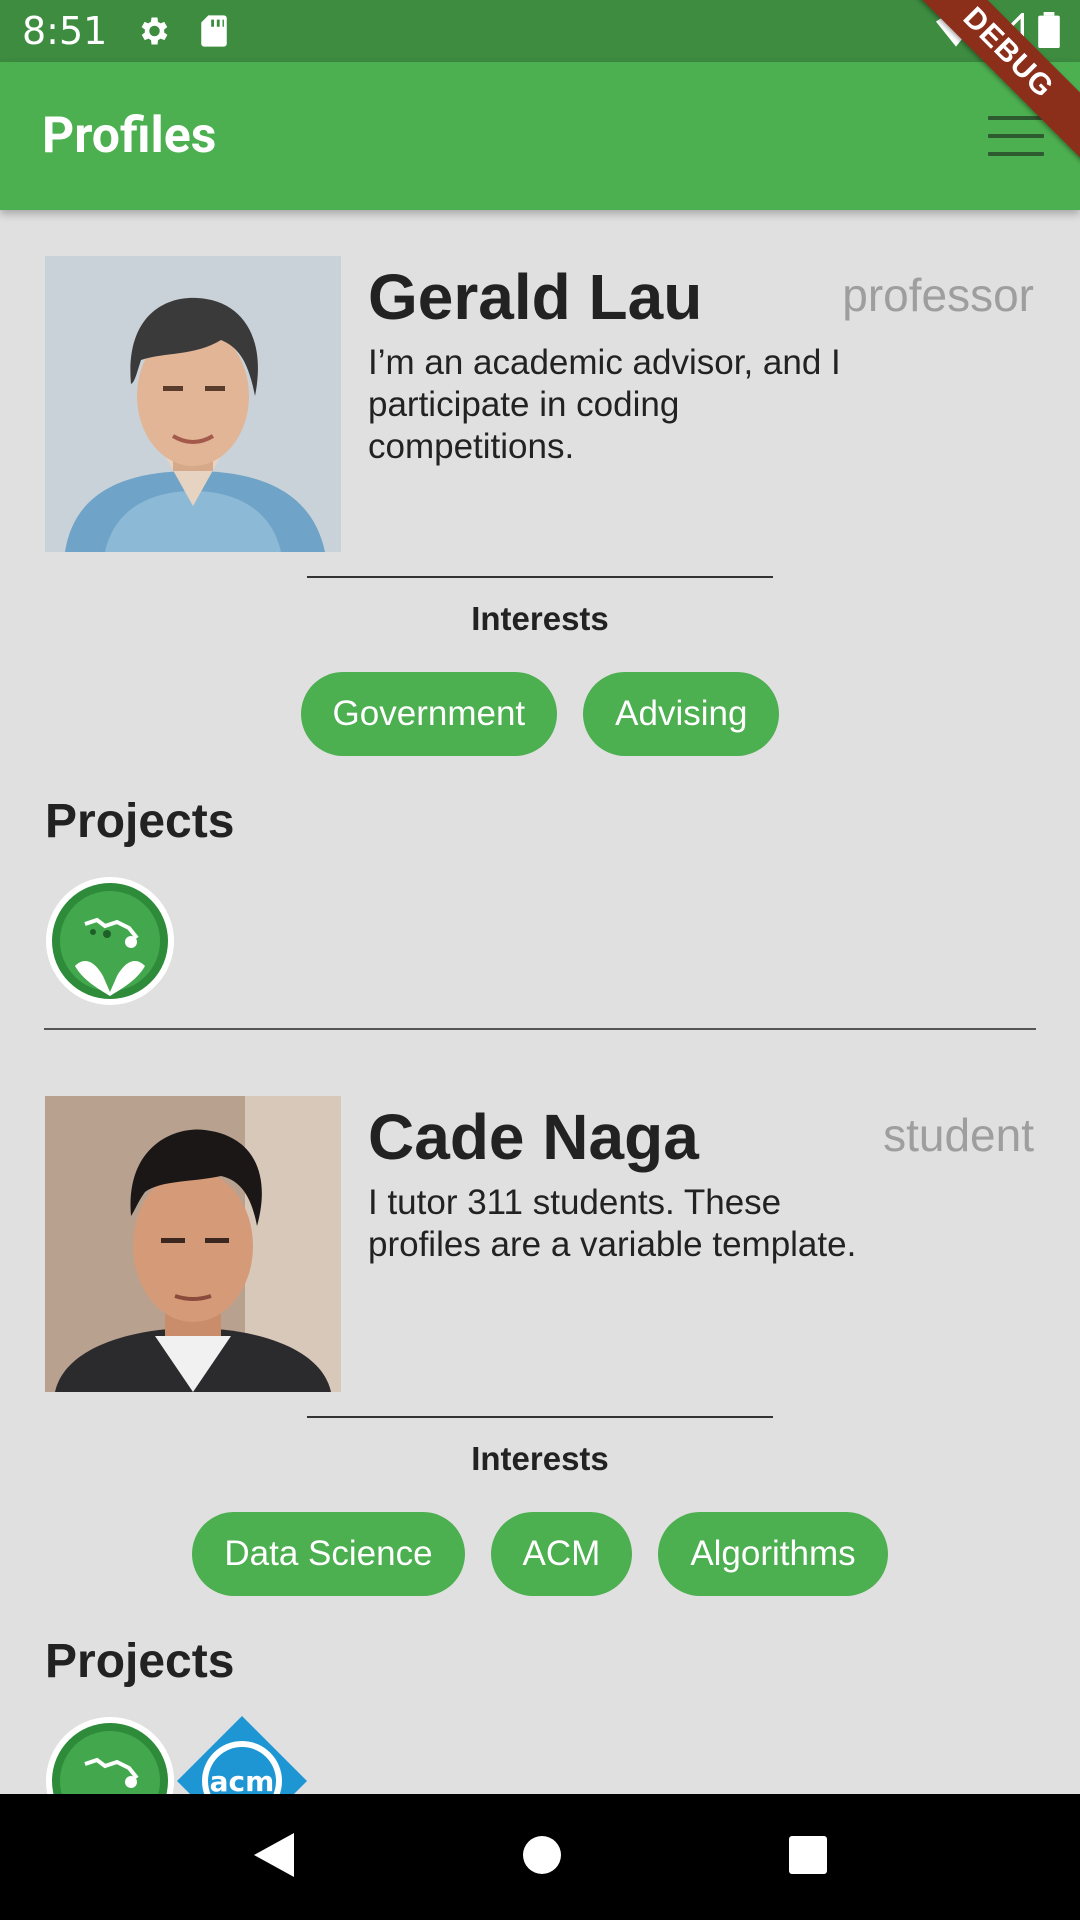  Describe the element at coordinates (535, 297) in the screenshot. I see `profile-name: Gerald Lau` at that location.